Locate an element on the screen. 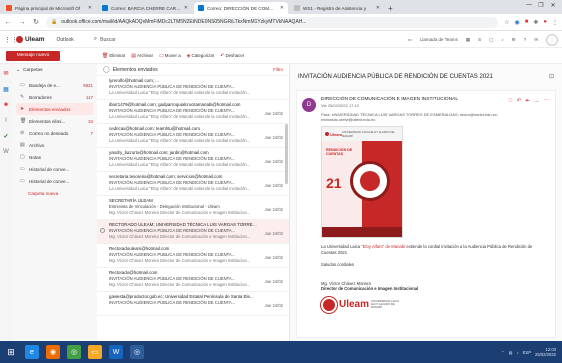 The height and width of the screenshot is (363, 562). clock: 12:03 25/02/2022 is located at coordinates (545, 352).